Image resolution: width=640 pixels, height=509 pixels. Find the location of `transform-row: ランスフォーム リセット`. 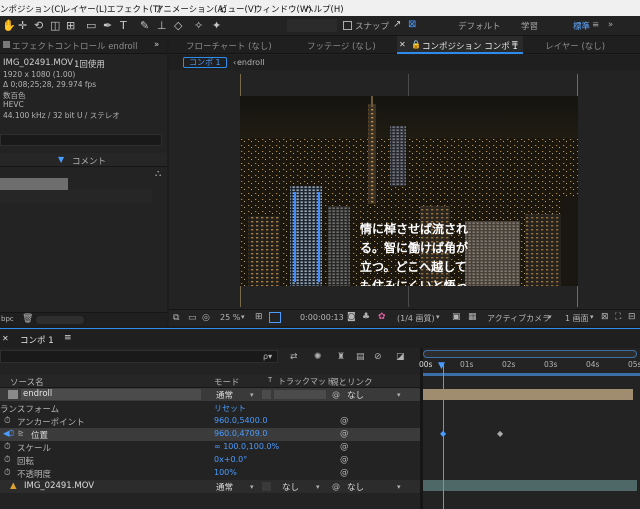

transform-row: ランスフォーム リセット is located at coordinates (210, 408).